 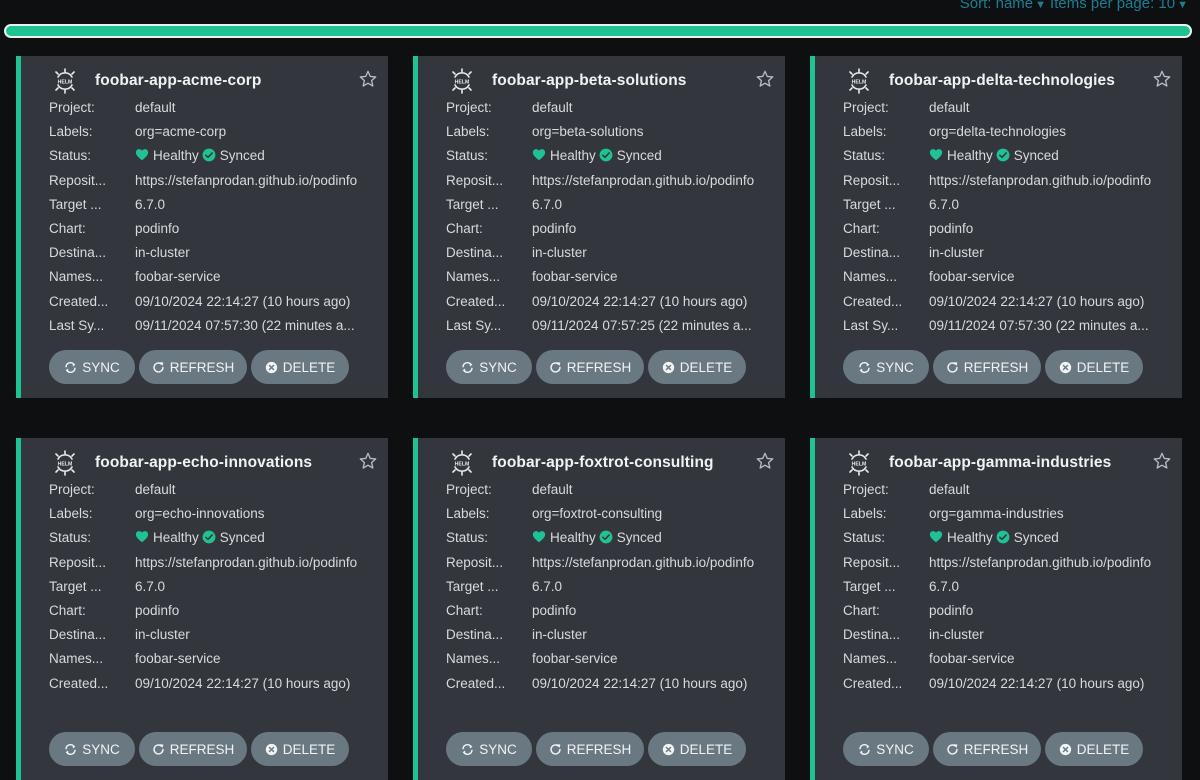 What do you see at coordinates (213, 132) in the screenshot?
I see `detail-row-labels: Labels: org=acme-corp` at bounding box center [213, 132].